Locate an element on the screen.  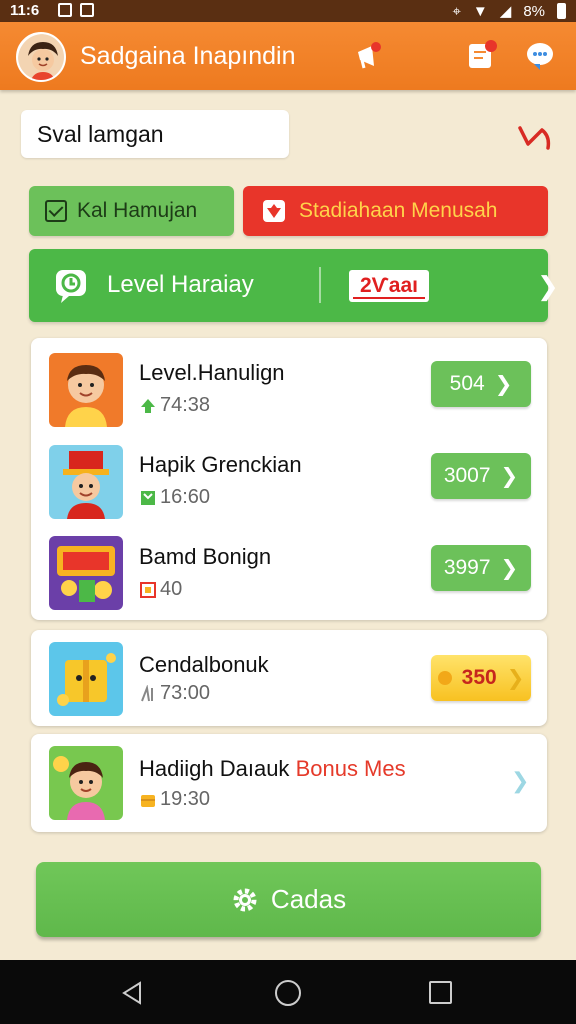
reward-card: Cendalbonuk 73:00 350 ❯ is located at coordinates (289, 678).